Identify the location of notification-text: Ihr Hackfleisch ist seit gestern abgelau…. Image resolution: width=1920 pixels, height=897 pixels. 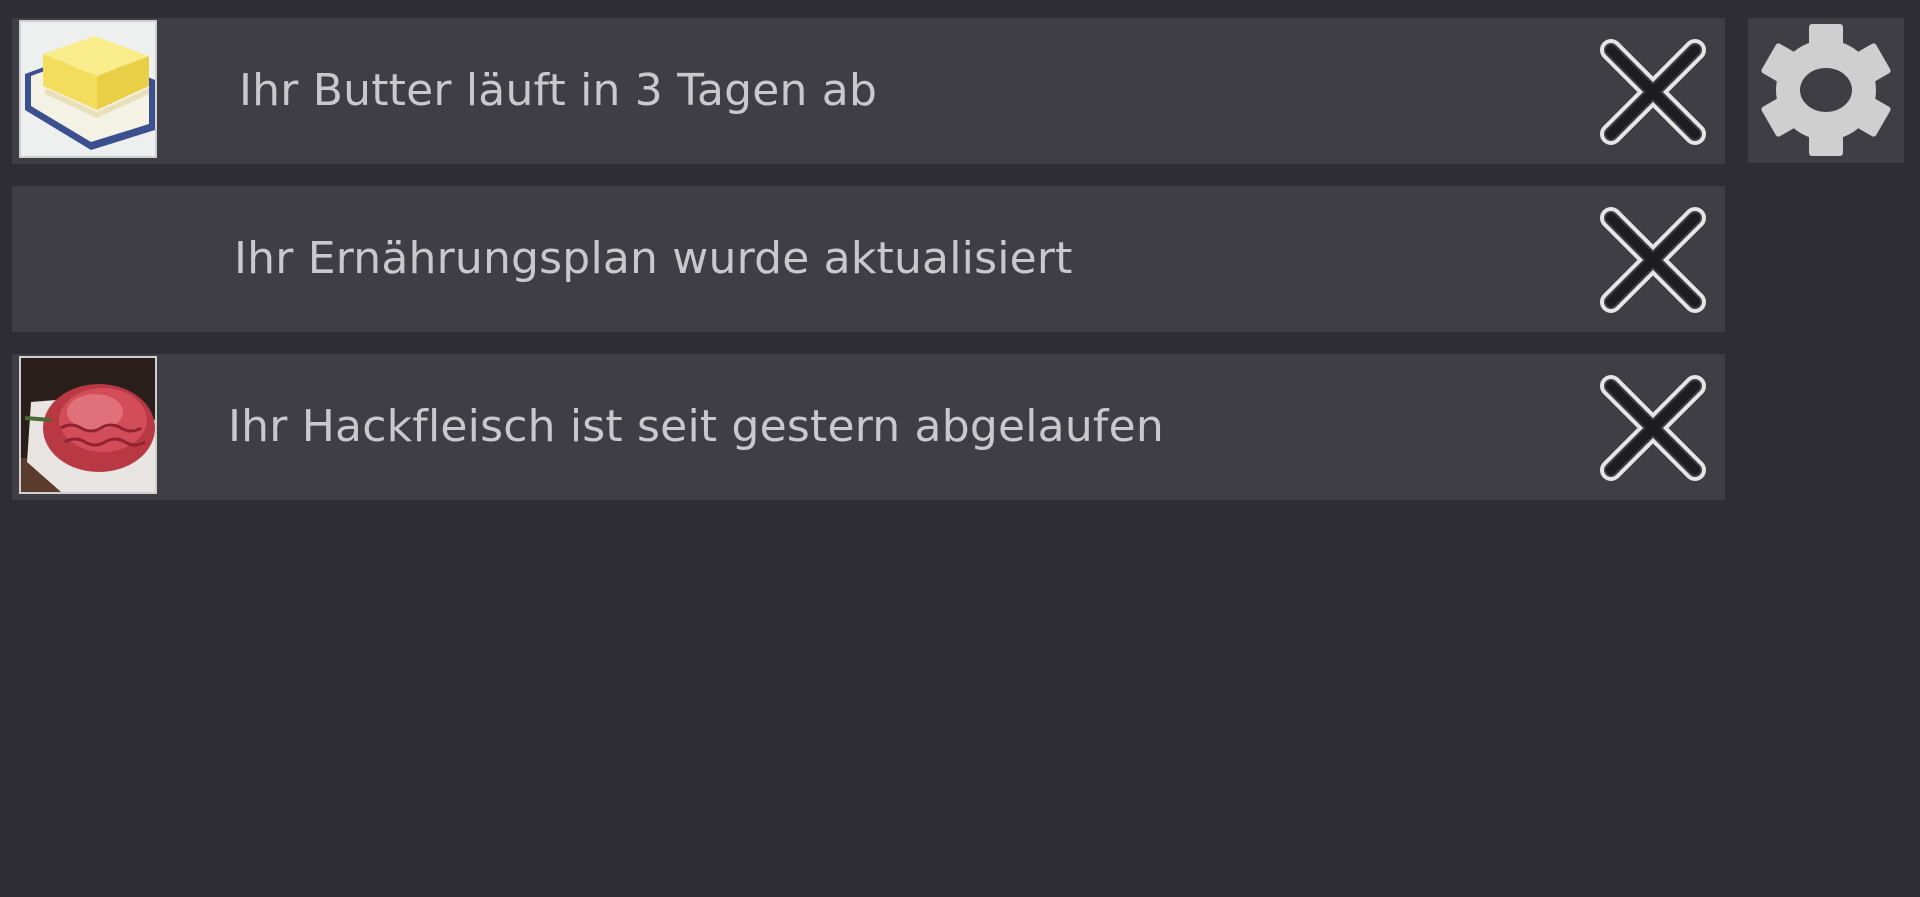
(696, 426).